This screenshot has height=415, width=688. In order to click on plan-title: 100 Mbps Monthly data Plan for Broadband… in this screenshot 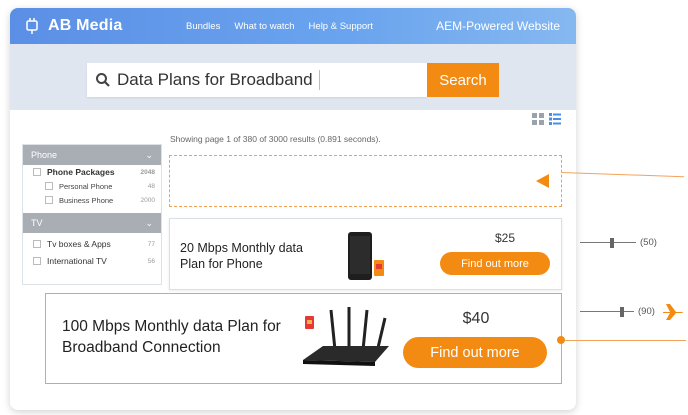, I will do `click(171, 337)`.